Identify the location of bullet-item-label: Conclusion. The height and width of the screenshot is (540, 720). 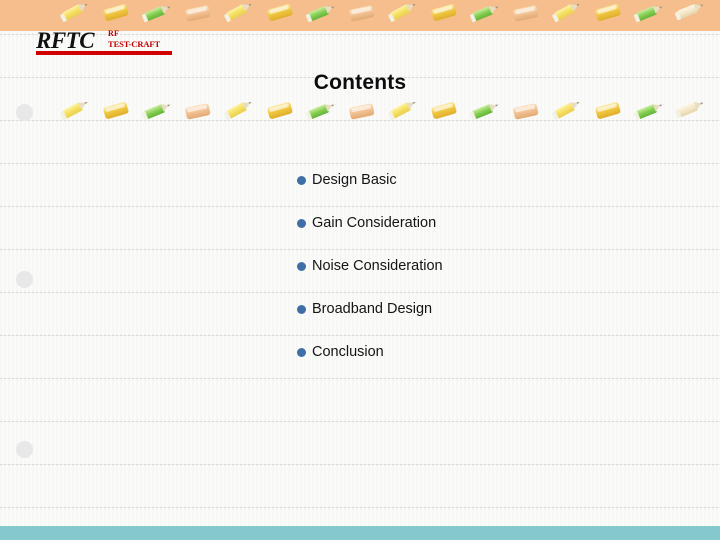
(348, 352).